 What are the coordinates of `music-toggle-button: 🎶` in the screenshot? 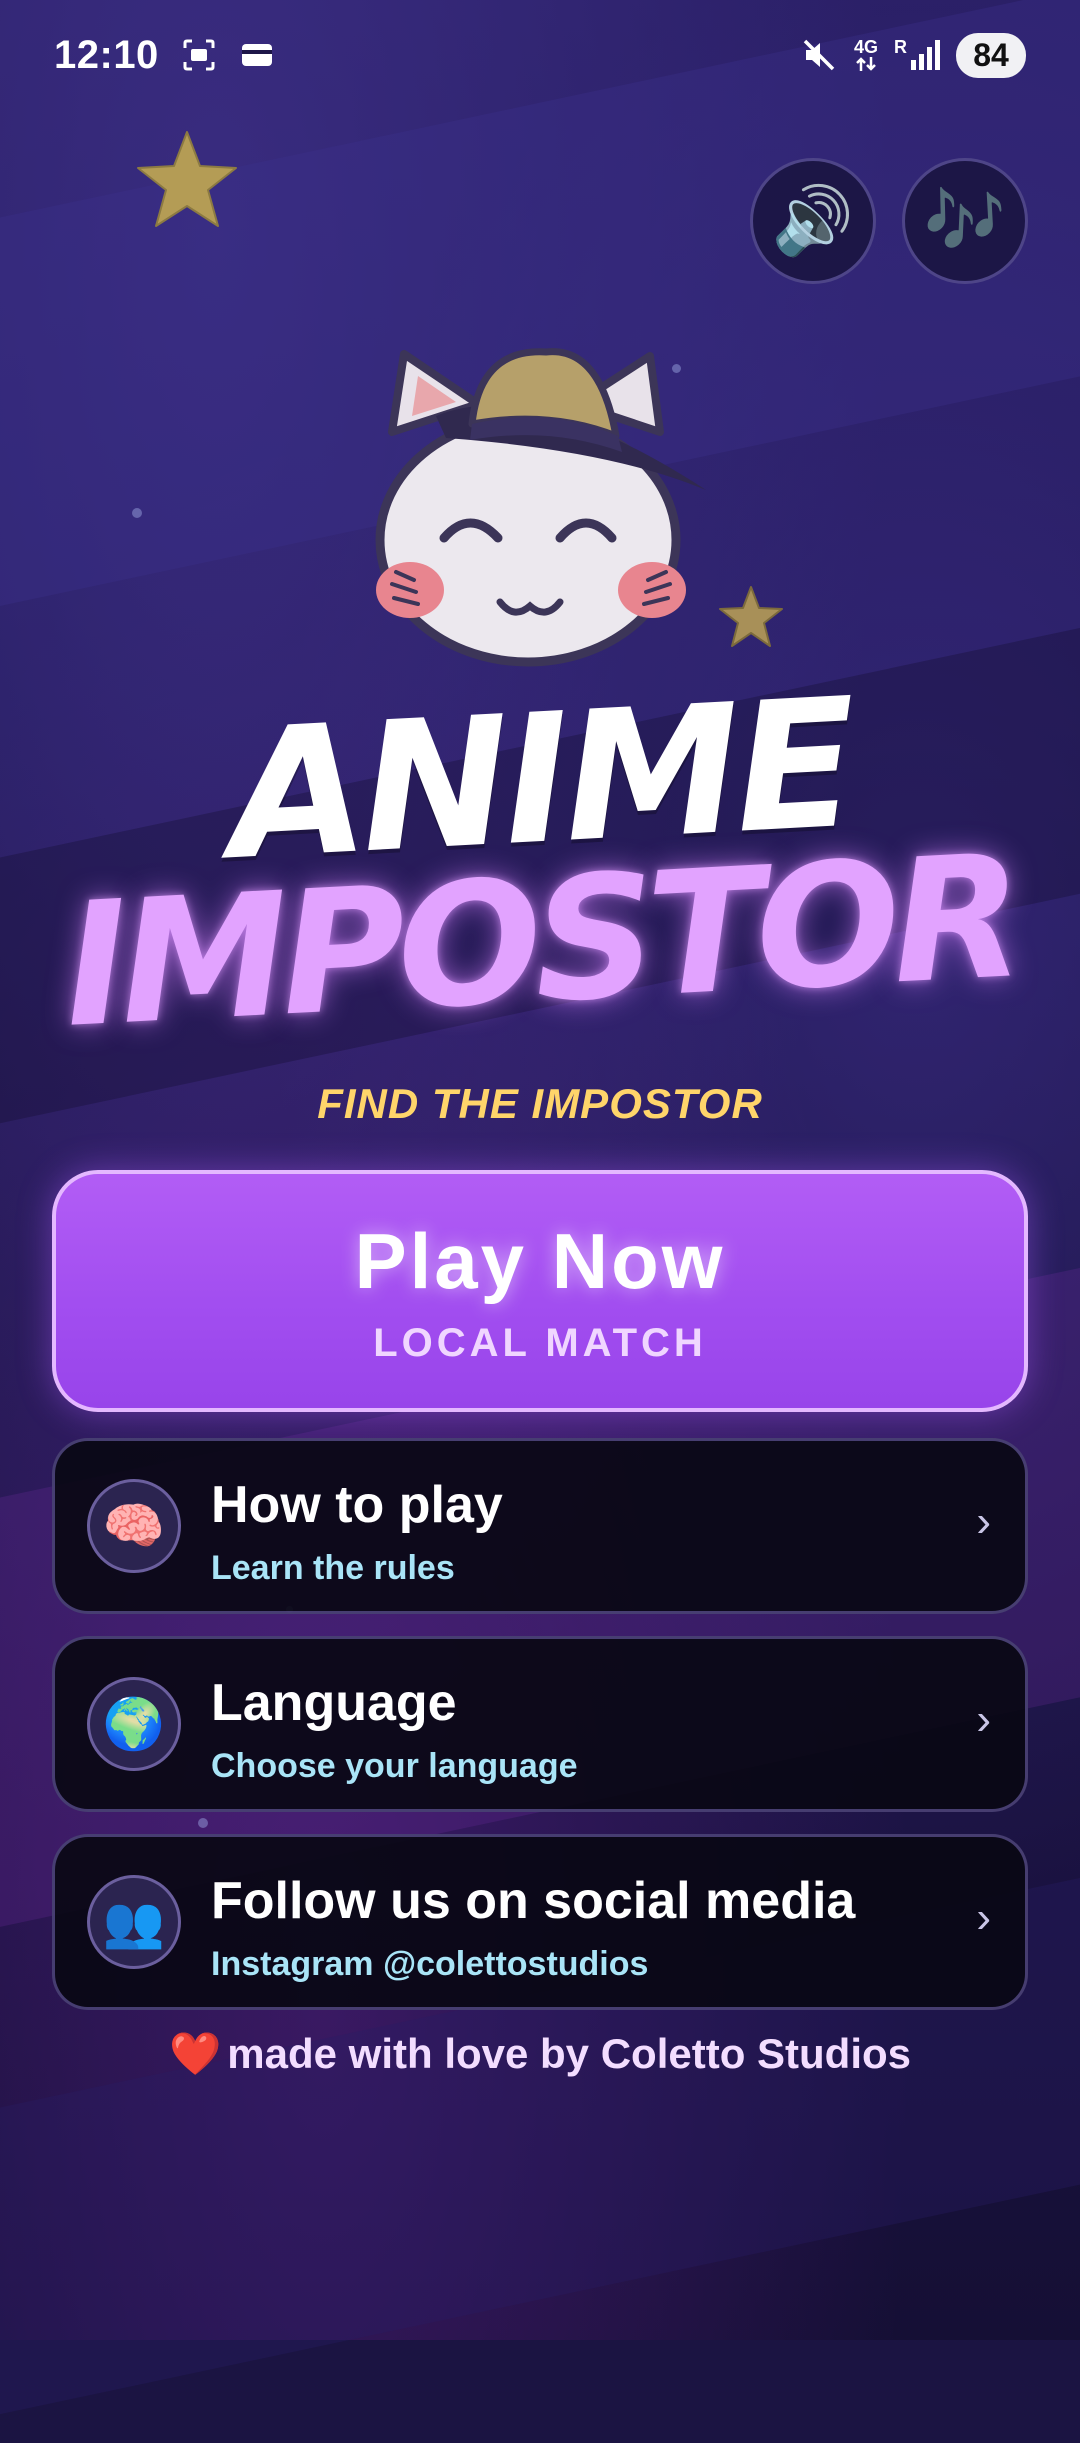 It's located at (965, 221).